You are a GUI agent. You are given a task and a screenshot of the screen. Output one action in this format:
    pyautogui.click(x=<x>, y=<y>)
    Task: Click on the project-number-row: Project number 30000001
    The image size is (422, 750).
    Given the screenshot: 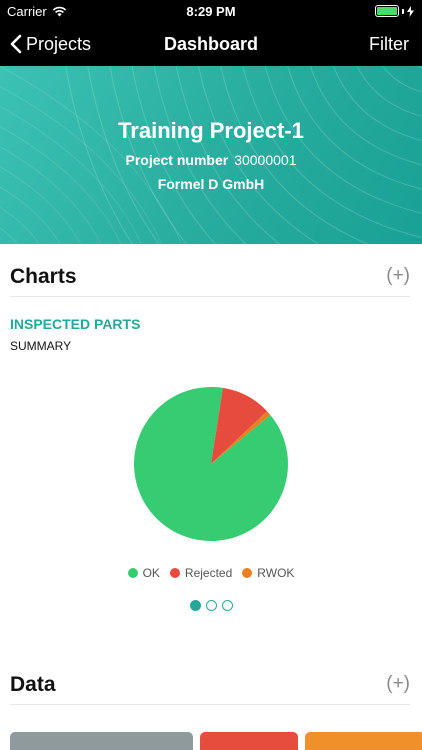 What is the action you would take?
    pyautogui.click(x=211, y=160)
    